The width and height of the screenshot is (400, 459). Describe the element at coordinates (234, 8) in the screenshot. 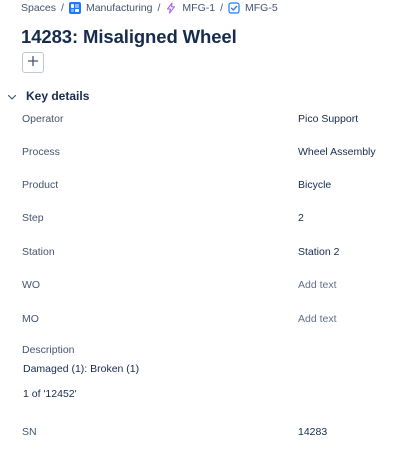

I see `task-checkbox-icon` at that location.